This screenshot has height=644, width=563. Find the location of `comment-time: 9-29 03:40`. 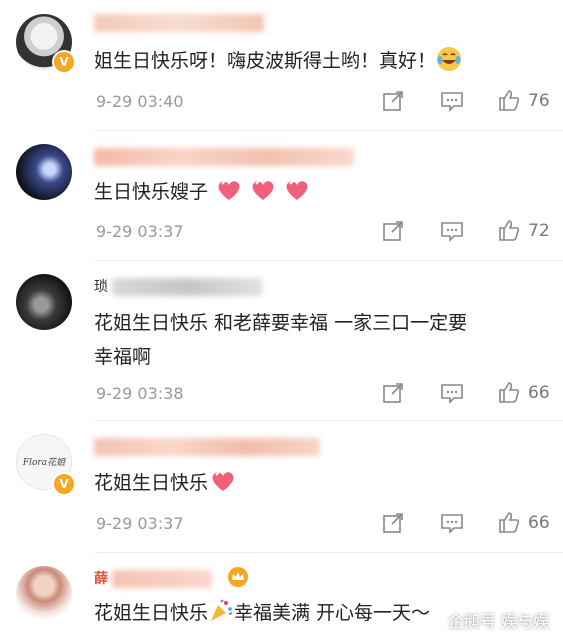

comment-time: 9-29 03:40 is located at coordinates (140, 101).